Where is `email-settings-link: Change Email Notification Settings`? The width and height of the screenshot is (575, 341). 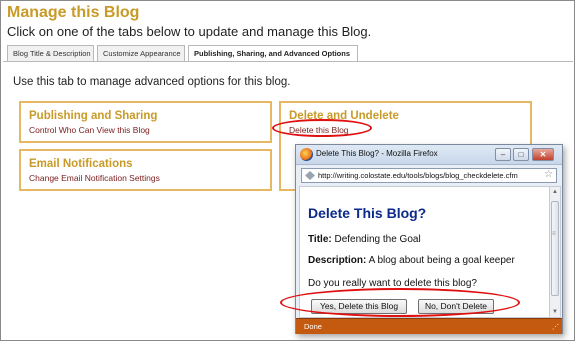
email-settings-link: Change Email Notification Settings is located at coordinates (94, 178).